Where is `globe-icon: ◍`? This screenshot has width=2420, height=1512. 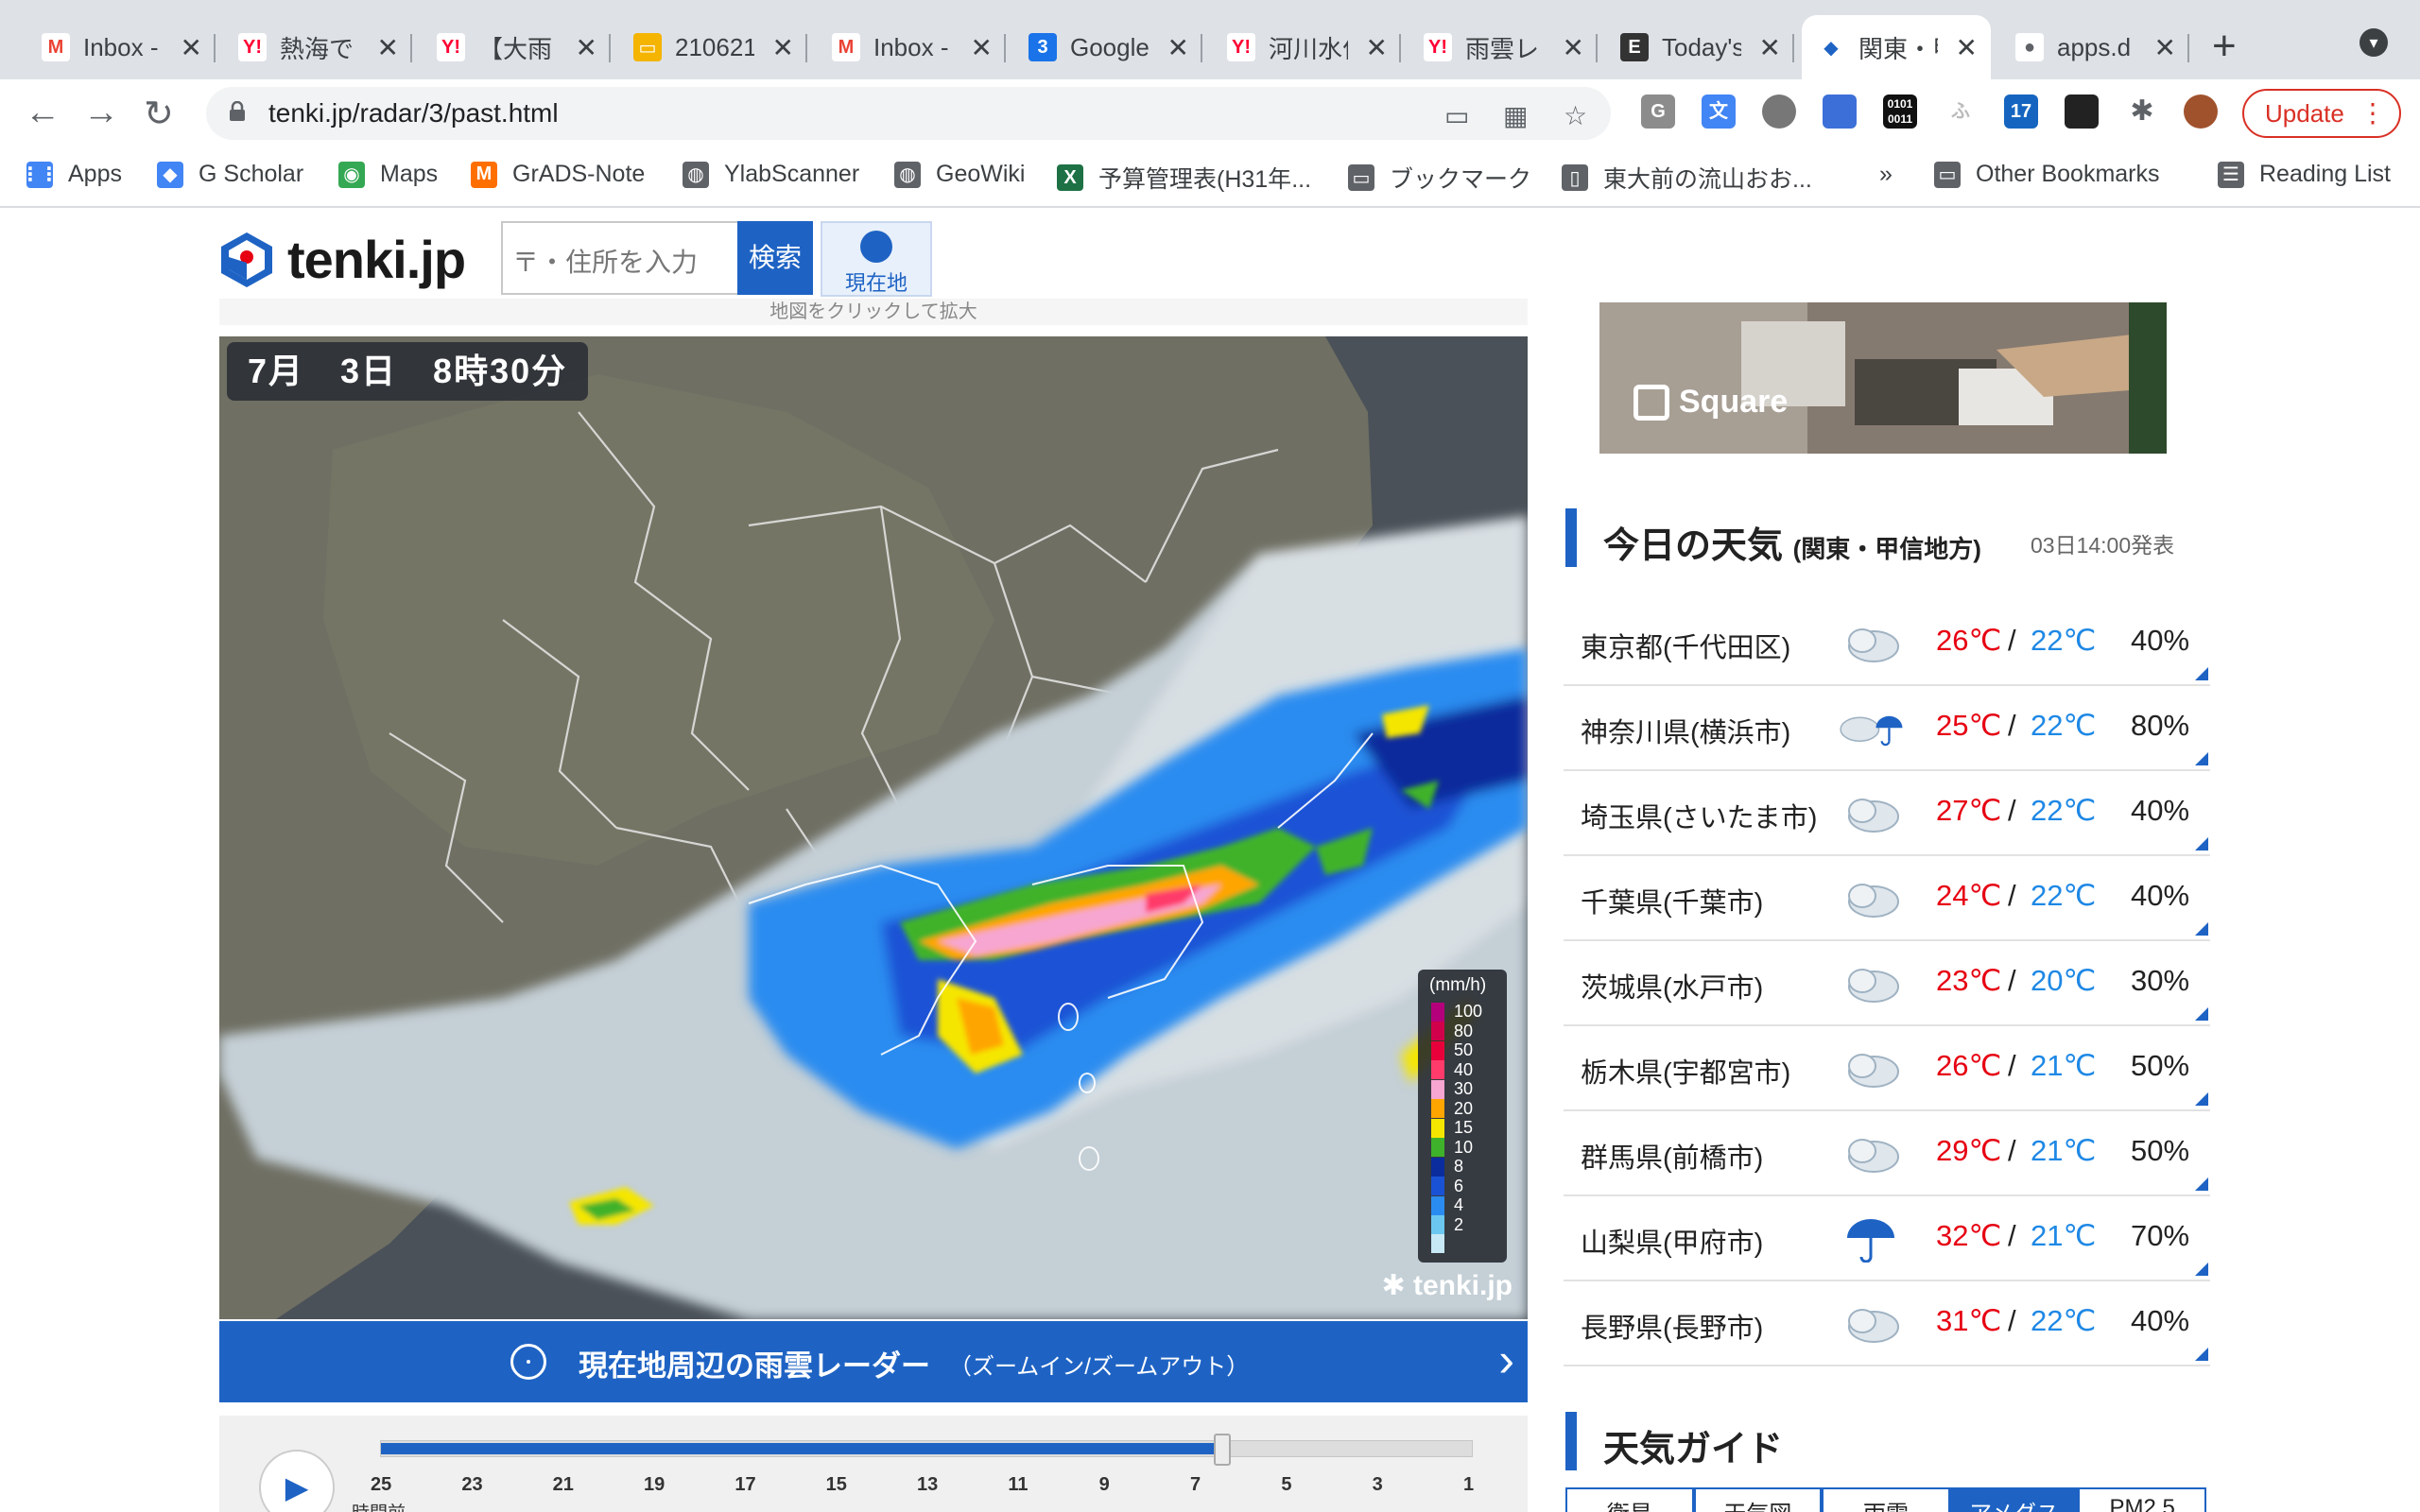
globe-icon: ◍ is located at coordinates (696, 174).